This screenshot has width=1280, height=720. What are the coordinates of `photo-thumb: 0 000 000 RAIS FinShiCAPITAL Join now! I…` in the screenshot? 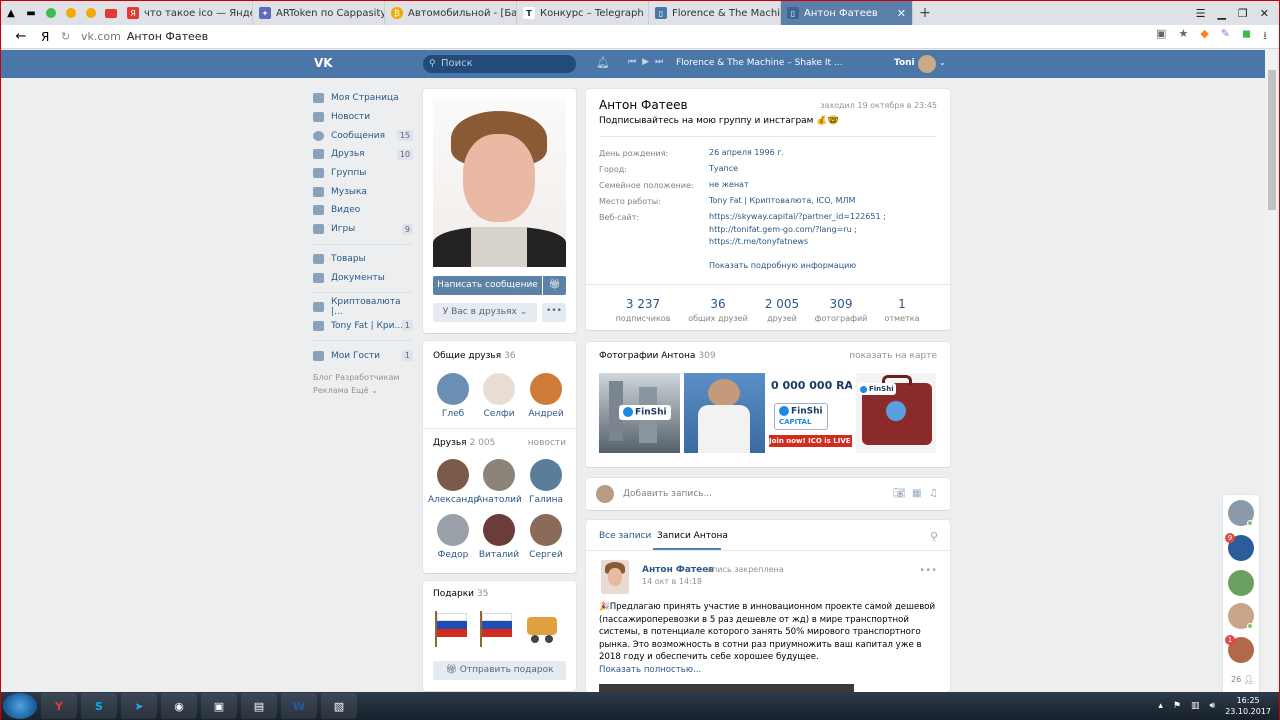 It's located at (810, 413).